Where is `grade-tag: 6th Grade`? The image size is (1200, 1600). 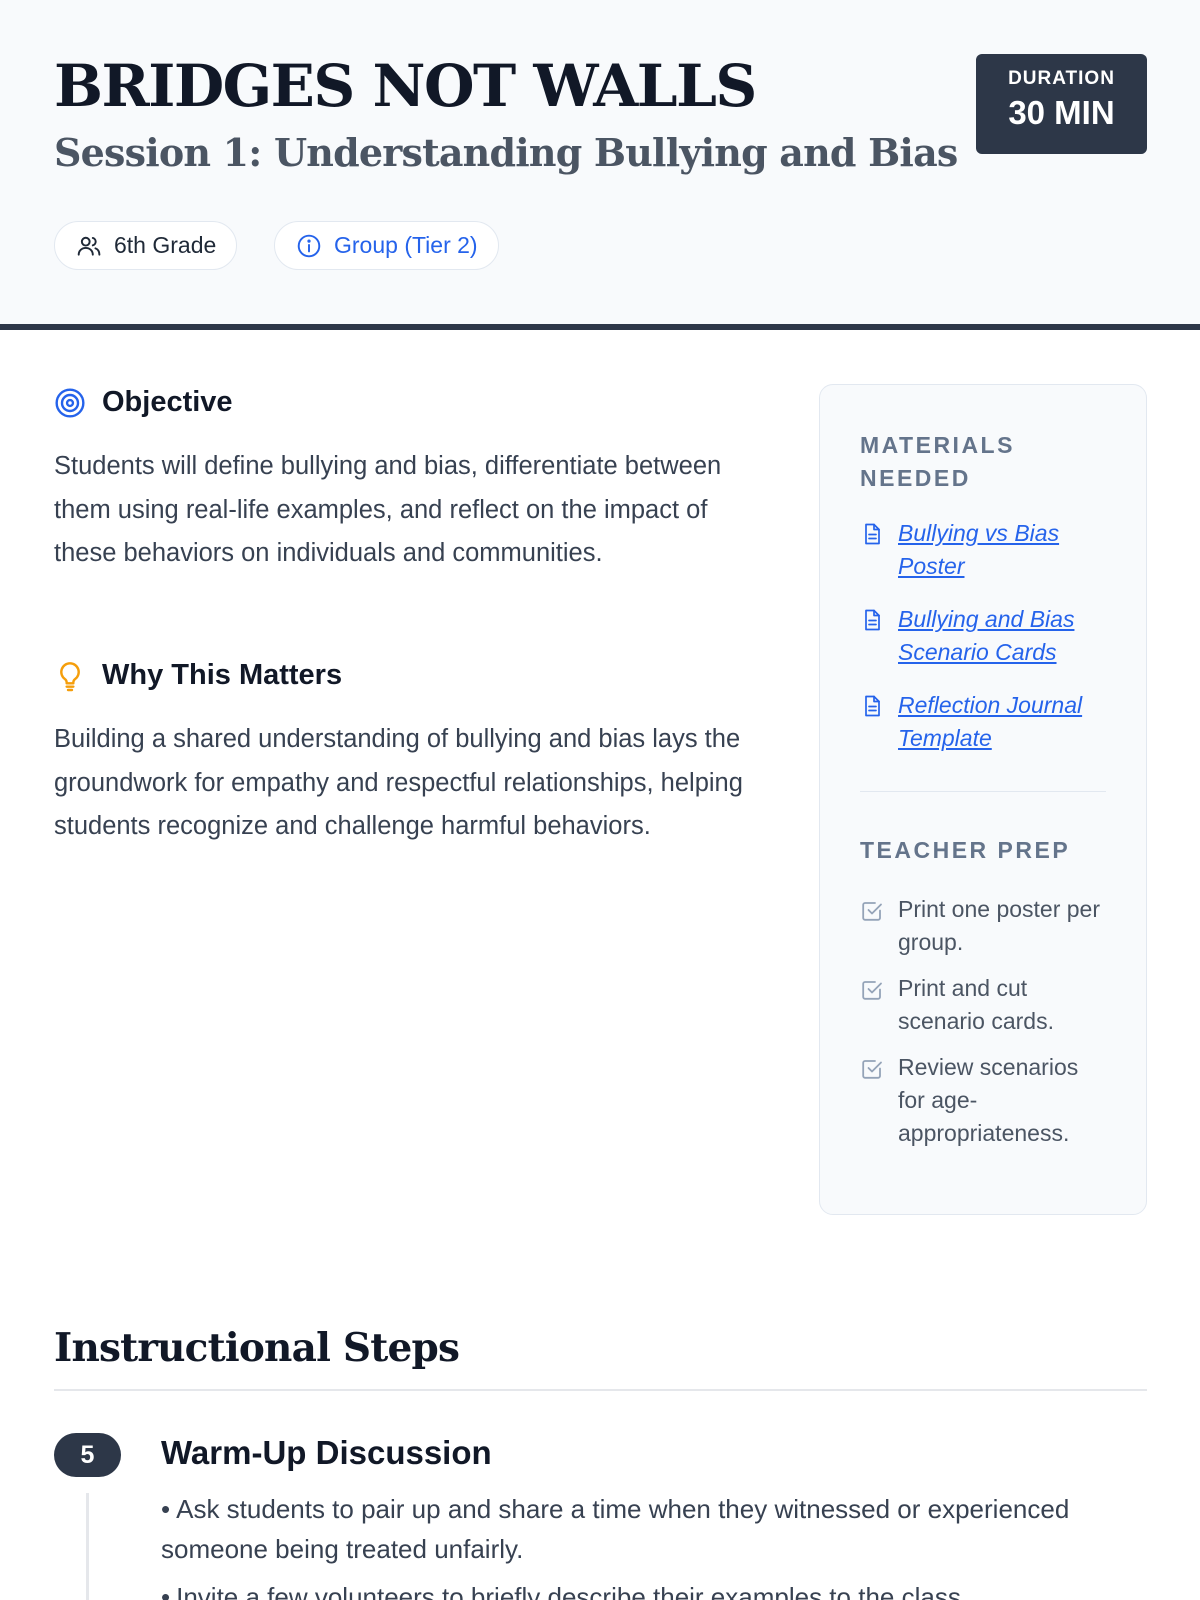 grade-tag: 6th Grade is located at coordinates (146, 245).